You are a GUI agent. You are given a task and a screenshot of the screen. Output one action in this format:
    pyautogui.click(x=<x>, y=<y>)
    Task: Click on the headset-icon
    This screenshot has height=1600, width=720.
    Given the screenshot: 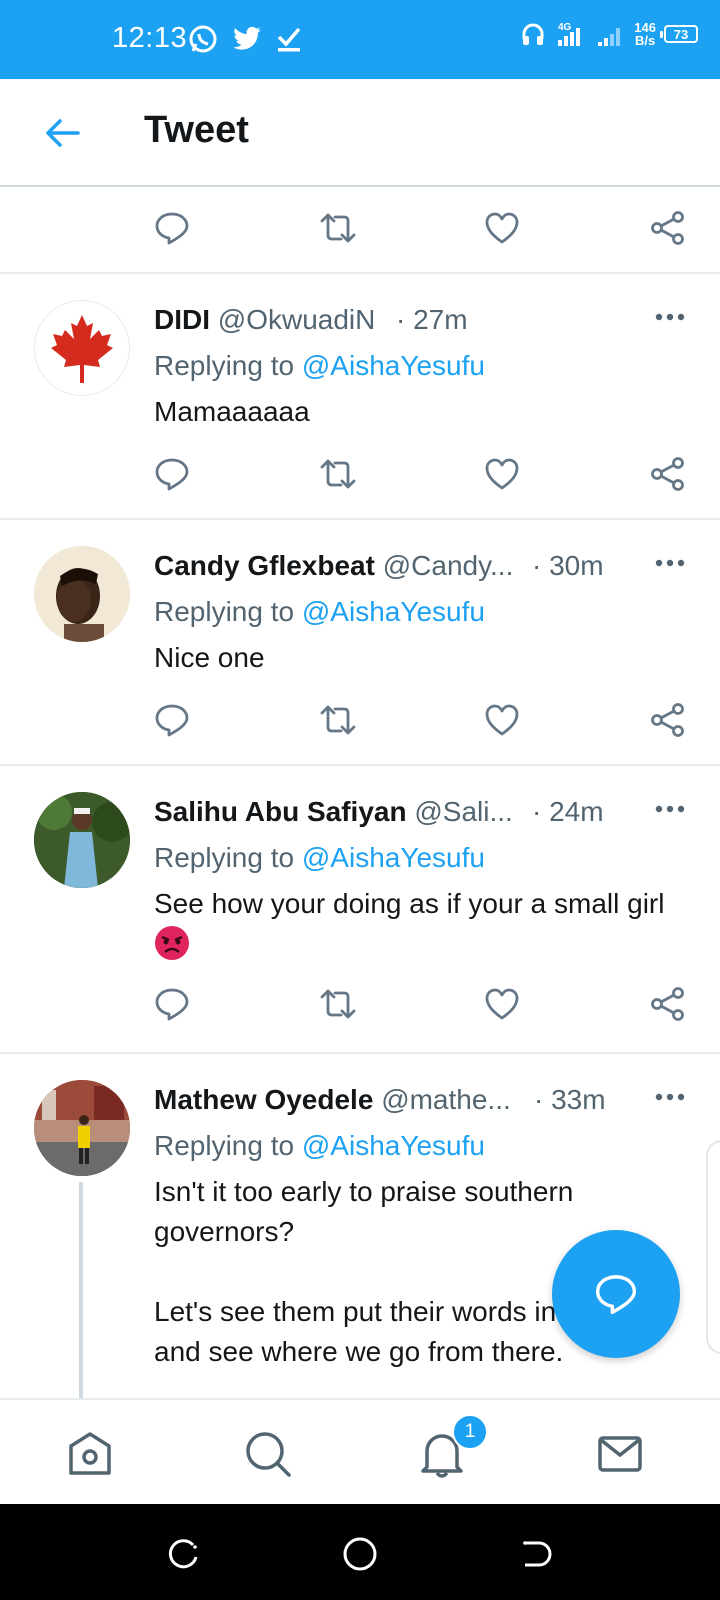 What is the action you would take?
    pyautogui.click(x=533, y=34)
    